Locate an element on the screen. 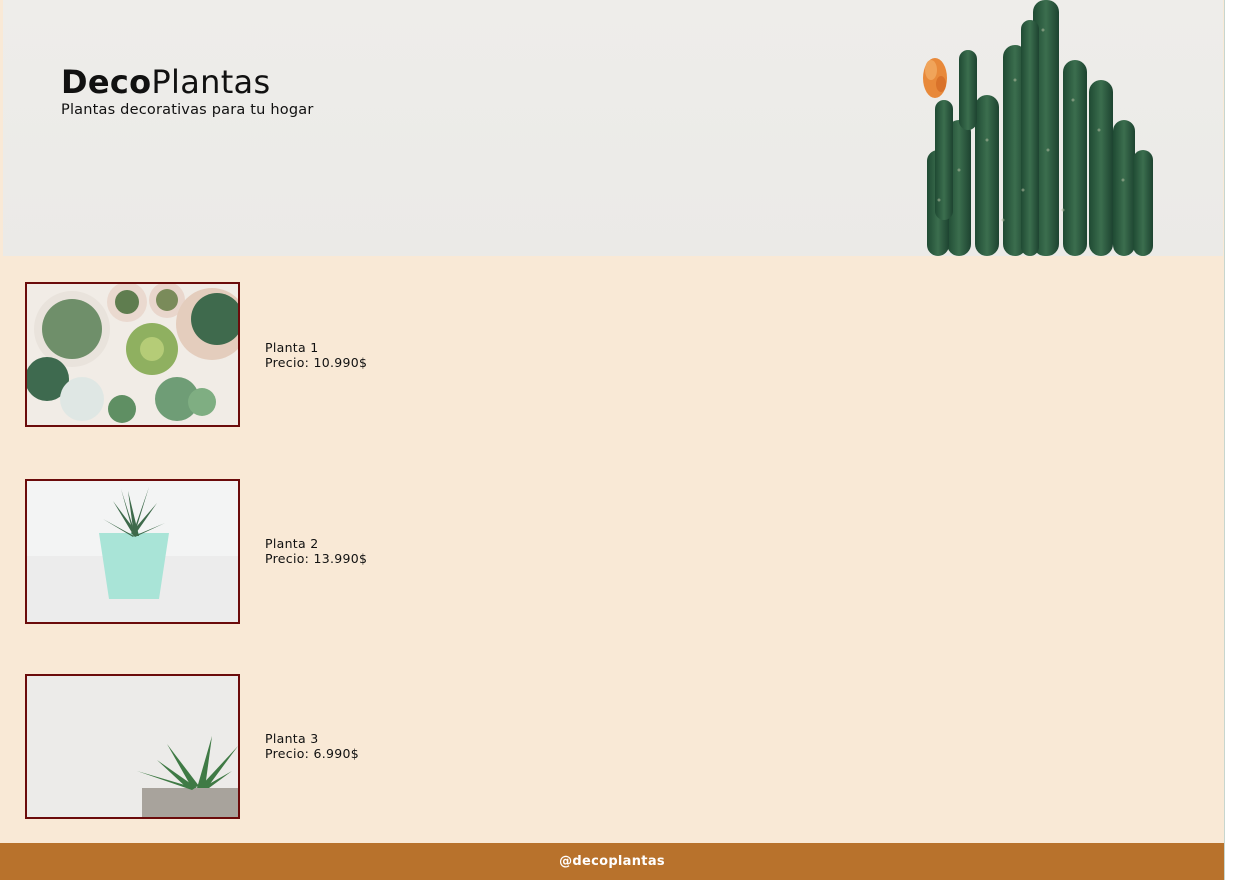  brand-title-bold: Deco is located at coordinates (106, 82).